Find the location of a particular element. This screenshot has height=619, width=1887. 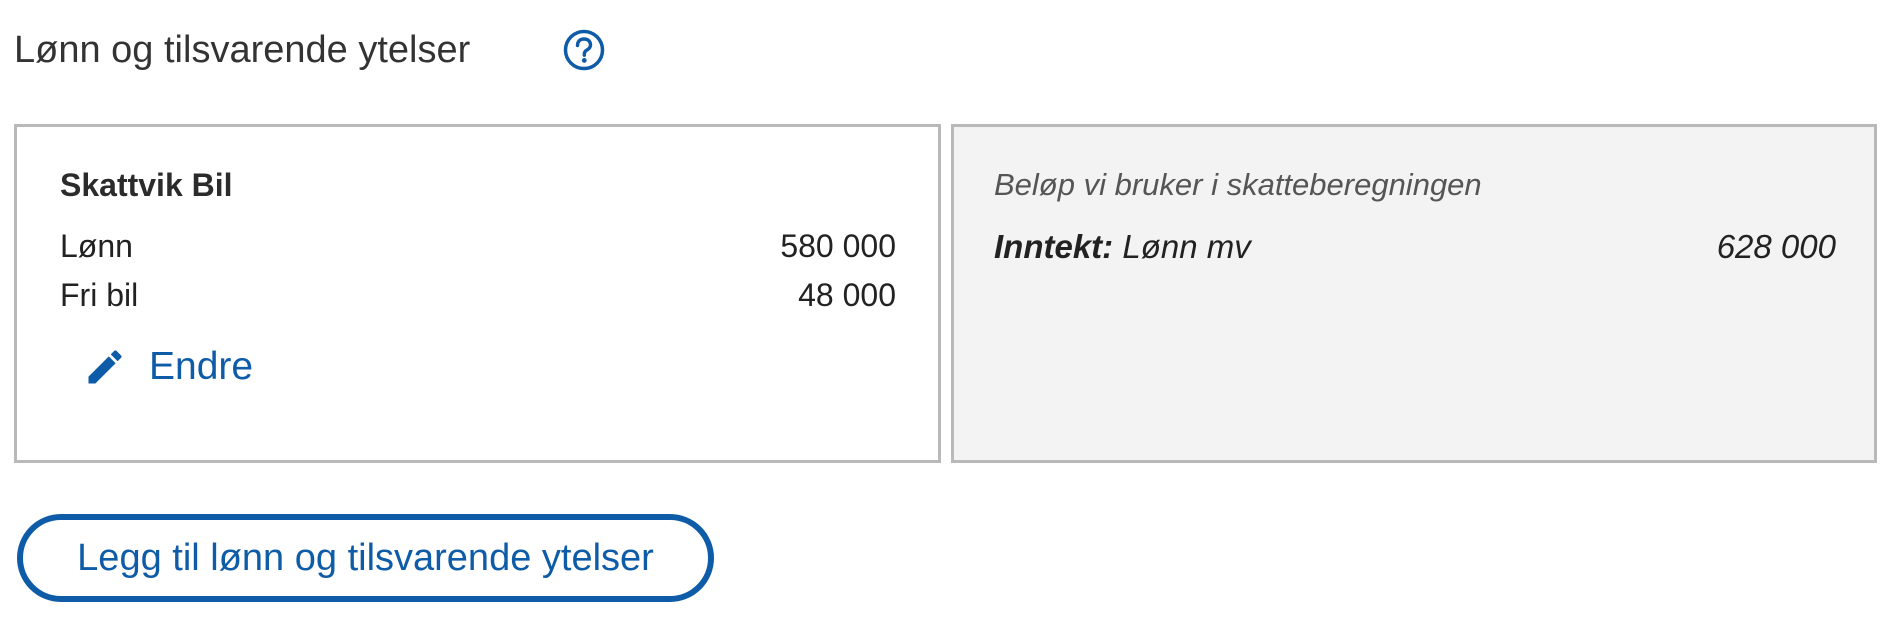

income-description: Inntekt: Lønn mv is located at coordinates (1122, 247).